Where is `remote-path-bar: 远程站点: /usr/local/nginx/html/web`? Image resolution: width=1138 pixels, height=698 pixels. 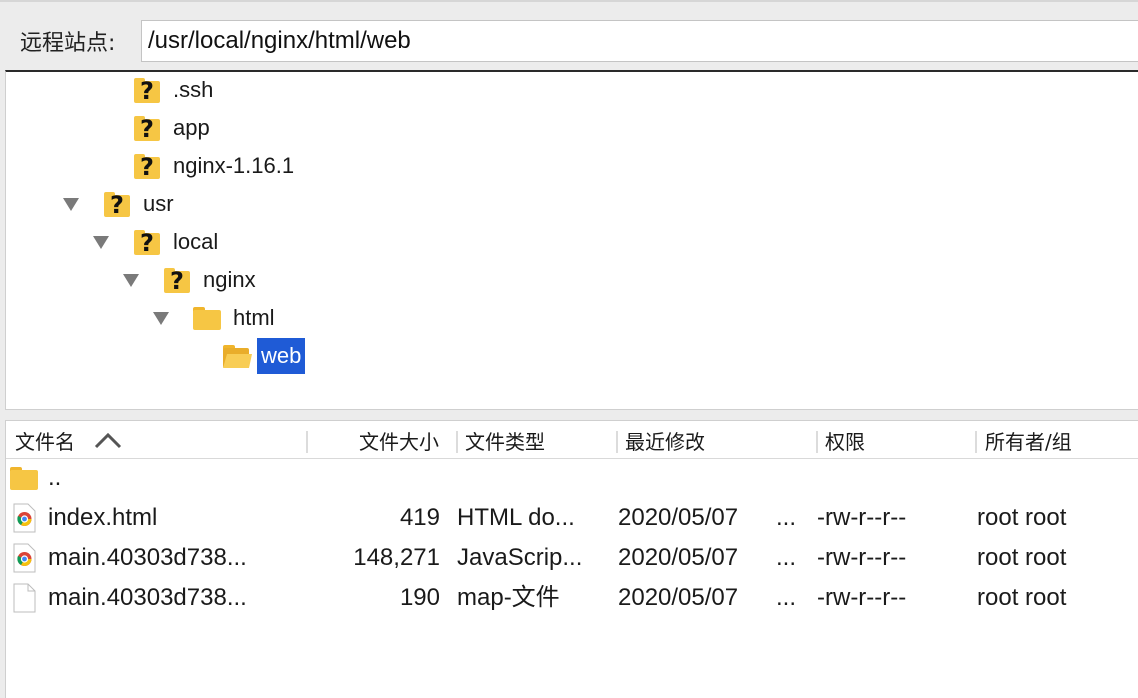
remote-path-bar: 远程站点: /usr/local/nginx/html/web is located at coordinates (569, 35).